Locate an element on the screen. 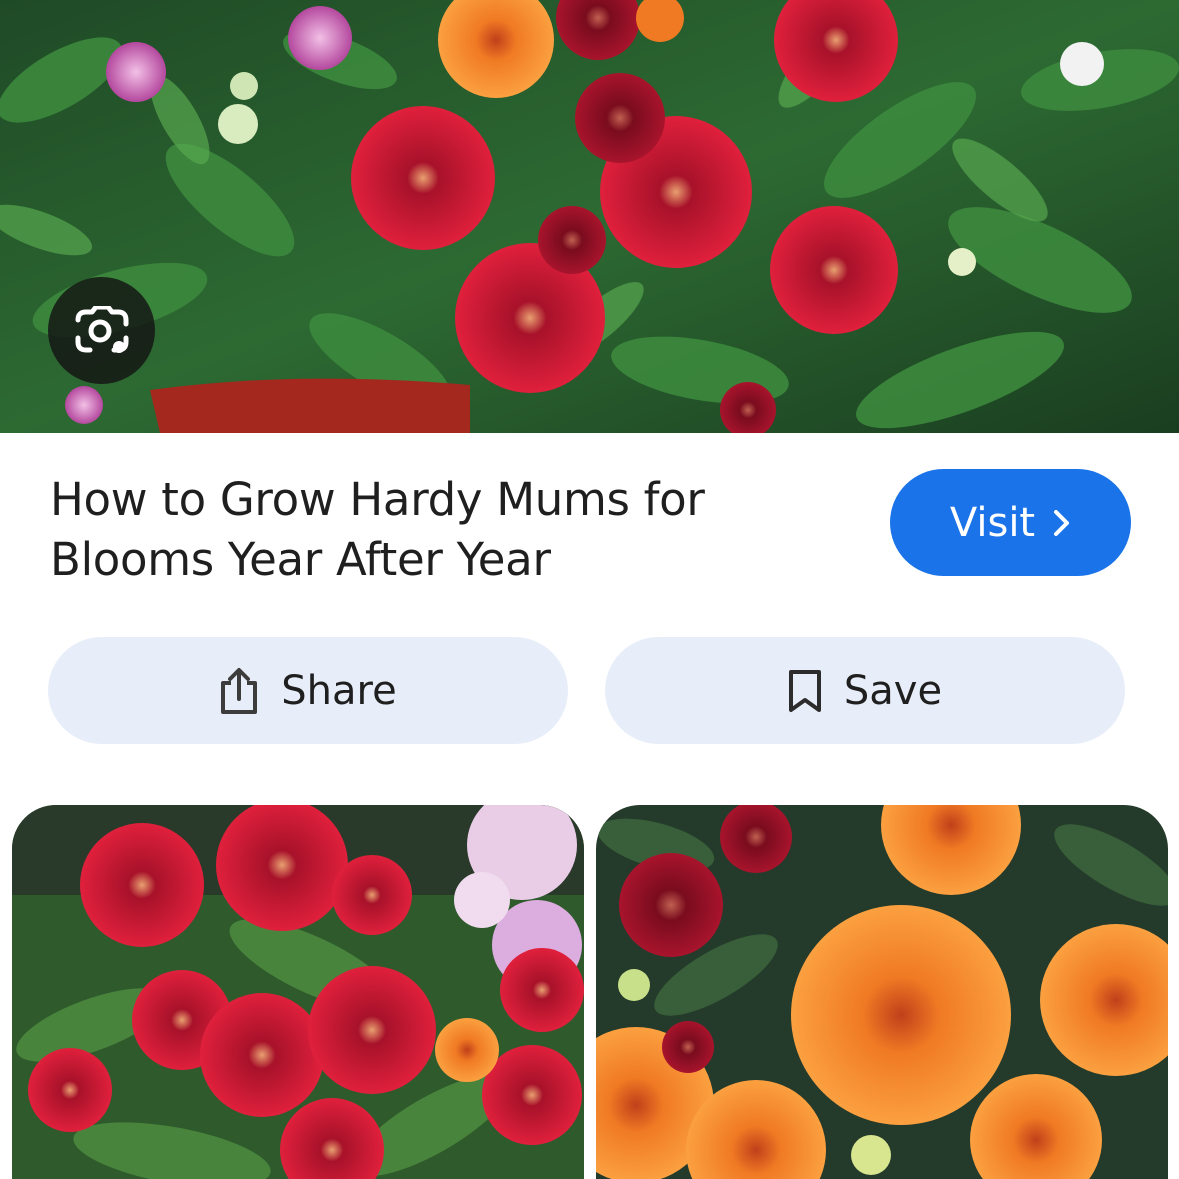  google-lens-button is located at coordinates (101, 330).